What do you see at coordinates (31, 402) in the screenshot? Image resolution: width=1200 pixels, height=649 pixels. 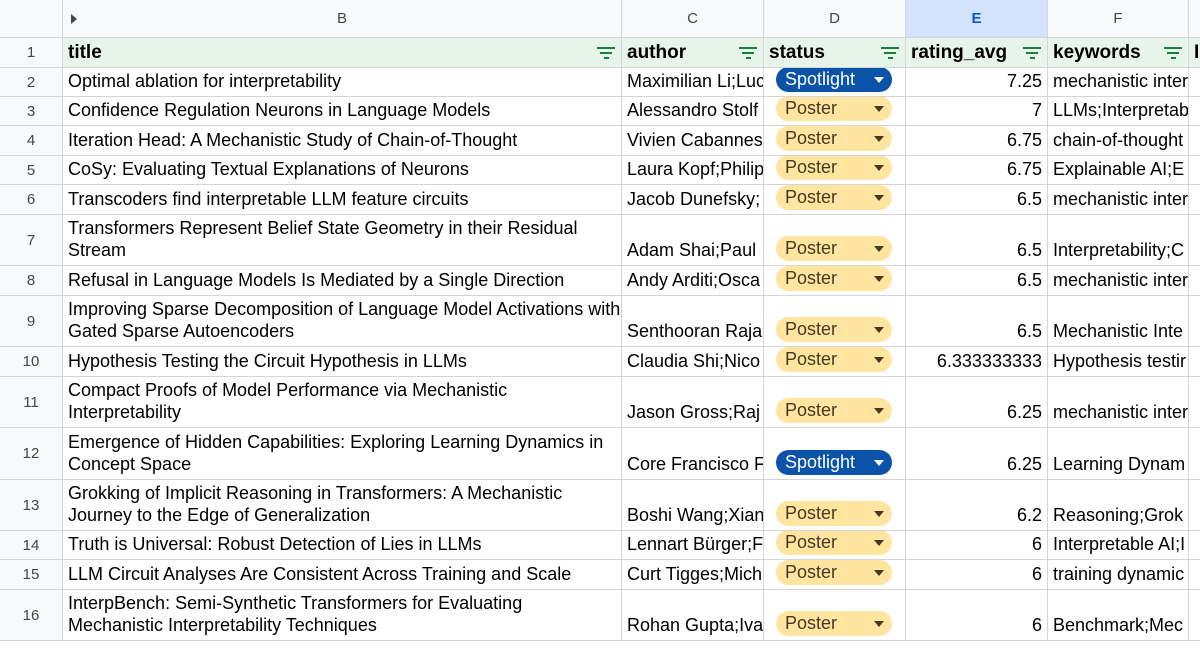 I see `row-header-11: 11` at bounding box center [31, 402].